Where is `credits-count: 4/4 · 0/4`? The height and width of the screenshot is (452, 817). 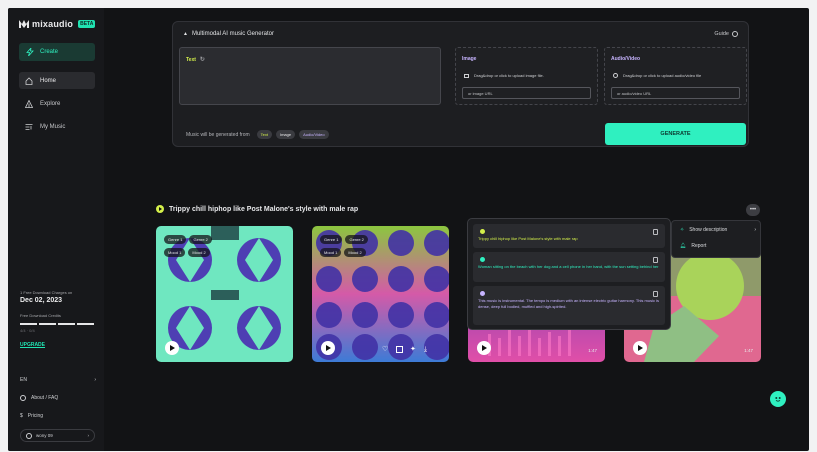 credits-count: 4/4 · 0/4 is located at coordinates (27, 330).